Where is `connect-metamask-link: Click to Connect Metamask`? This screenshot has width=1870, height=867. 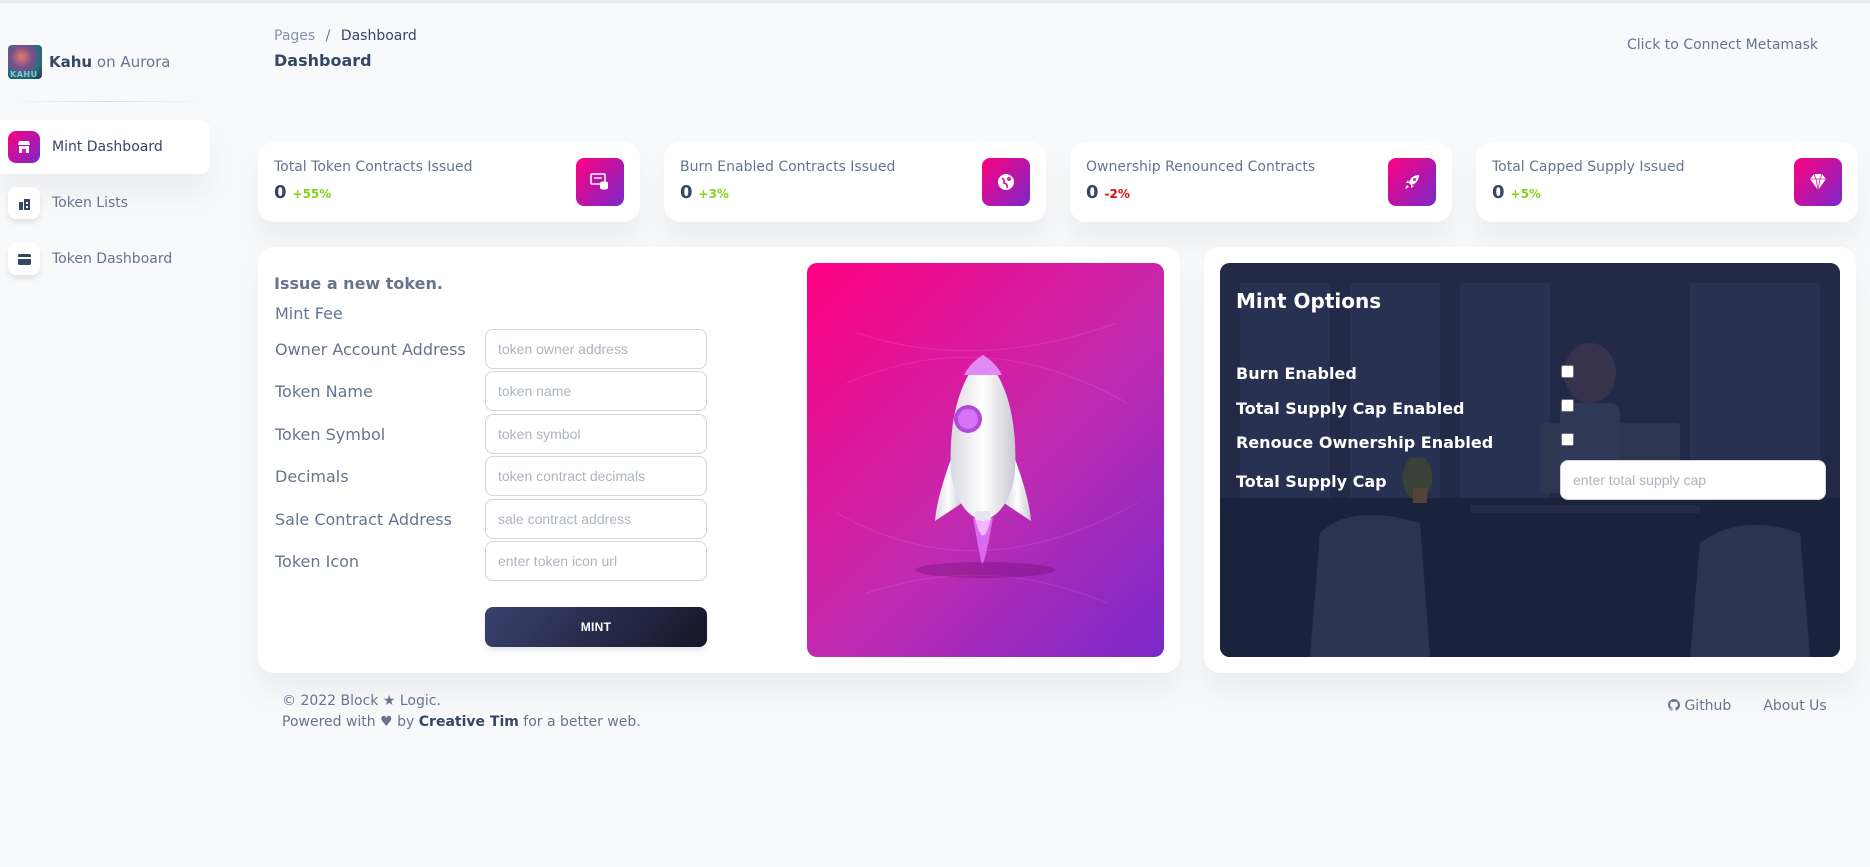 connect-metamask-link: Click to Connect Metamask is located at coordinates (1722, 45).